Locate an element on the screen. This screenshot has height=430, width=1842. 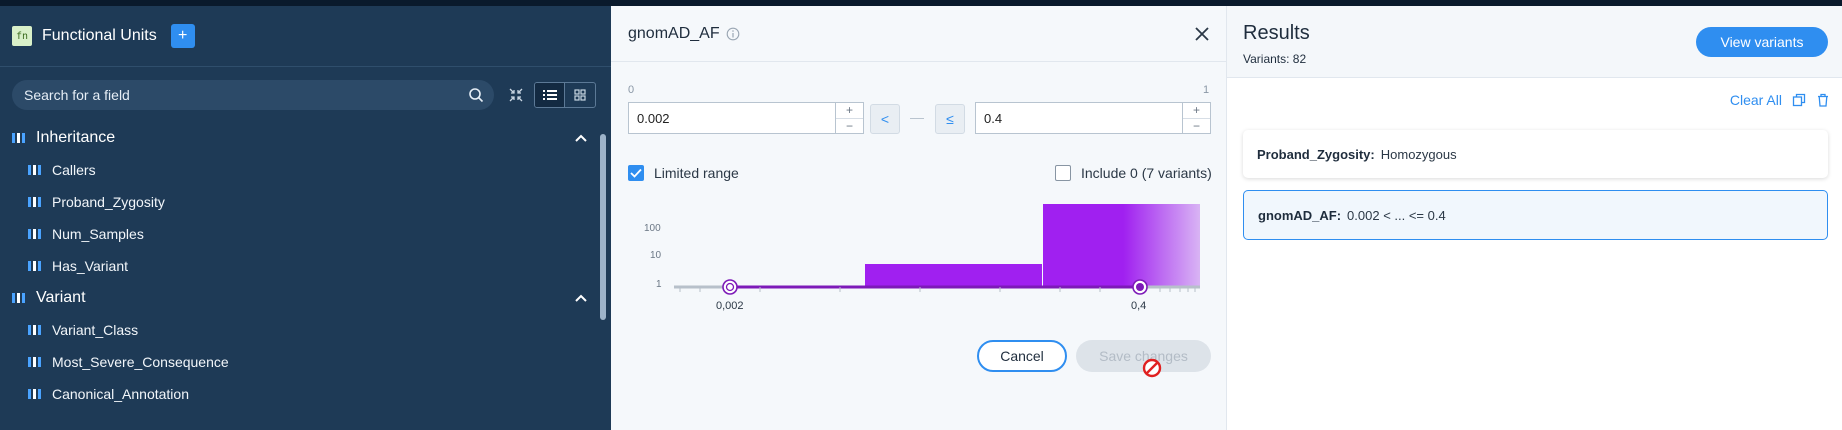
field-item: Callers is located at coordinates (305, 170).